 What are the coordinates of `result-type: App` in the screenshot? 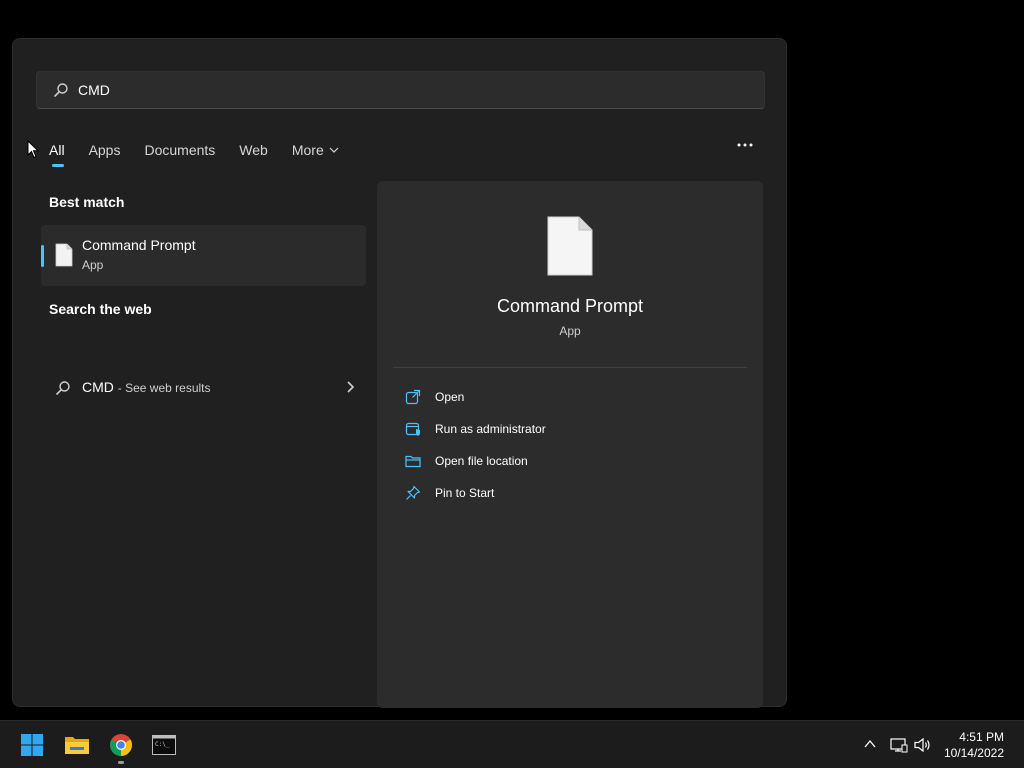 It's located at (93, 265).